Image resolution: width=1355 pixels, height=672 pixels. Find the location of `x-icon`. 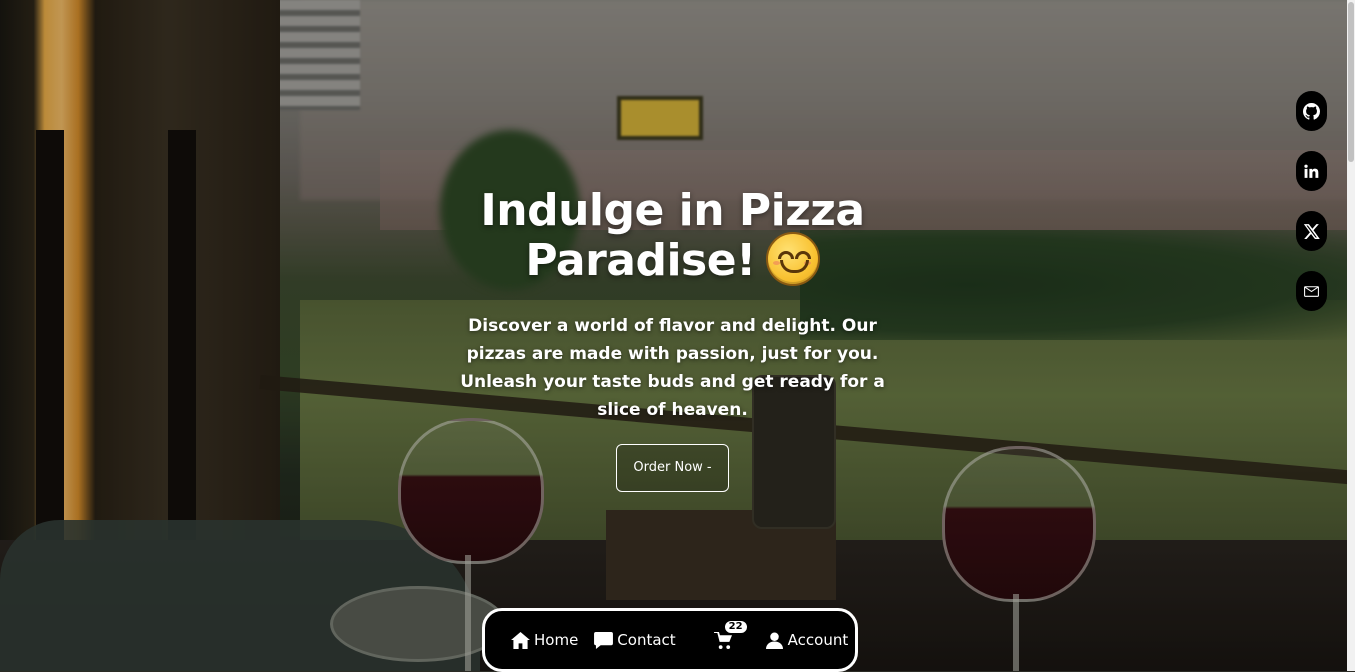

x-icon is located at coordinates (1311, 231).